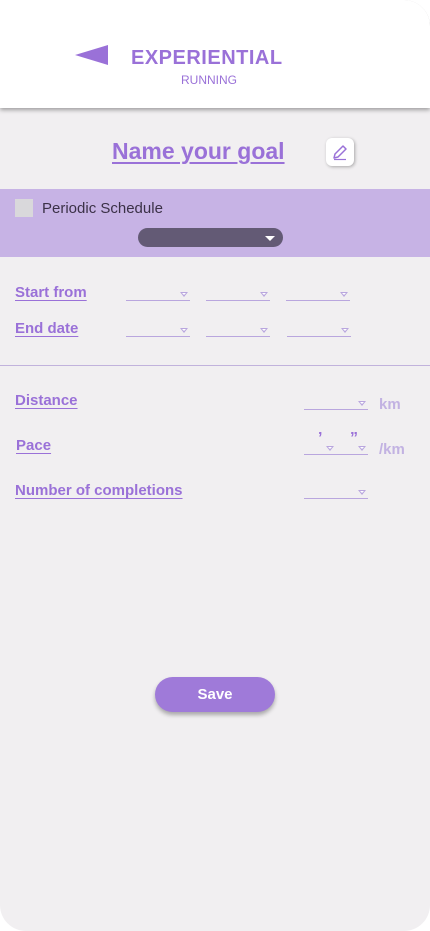  What do you see at coordinates (91, 55) in the screenshot?
I see `back-triangle-icon` at bounding box center [91, 55].